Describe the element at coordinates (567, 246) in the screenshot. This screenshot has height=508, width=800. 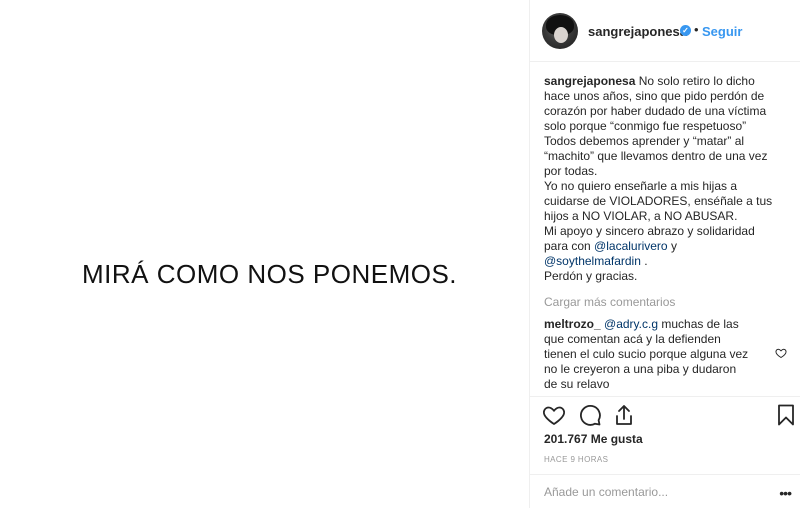
I see `caption-line: para con` at that location.